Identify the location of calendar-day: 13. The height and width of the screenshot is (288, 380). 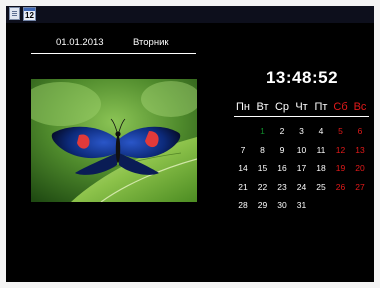
(360, 150).